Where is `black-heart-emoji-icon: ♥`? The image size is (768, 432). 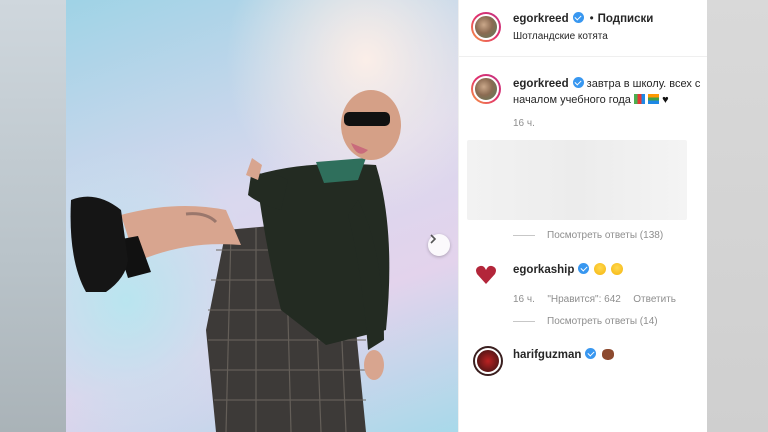
black-heart-emoji-icon: ♥ is located at coordinates (665, 100).